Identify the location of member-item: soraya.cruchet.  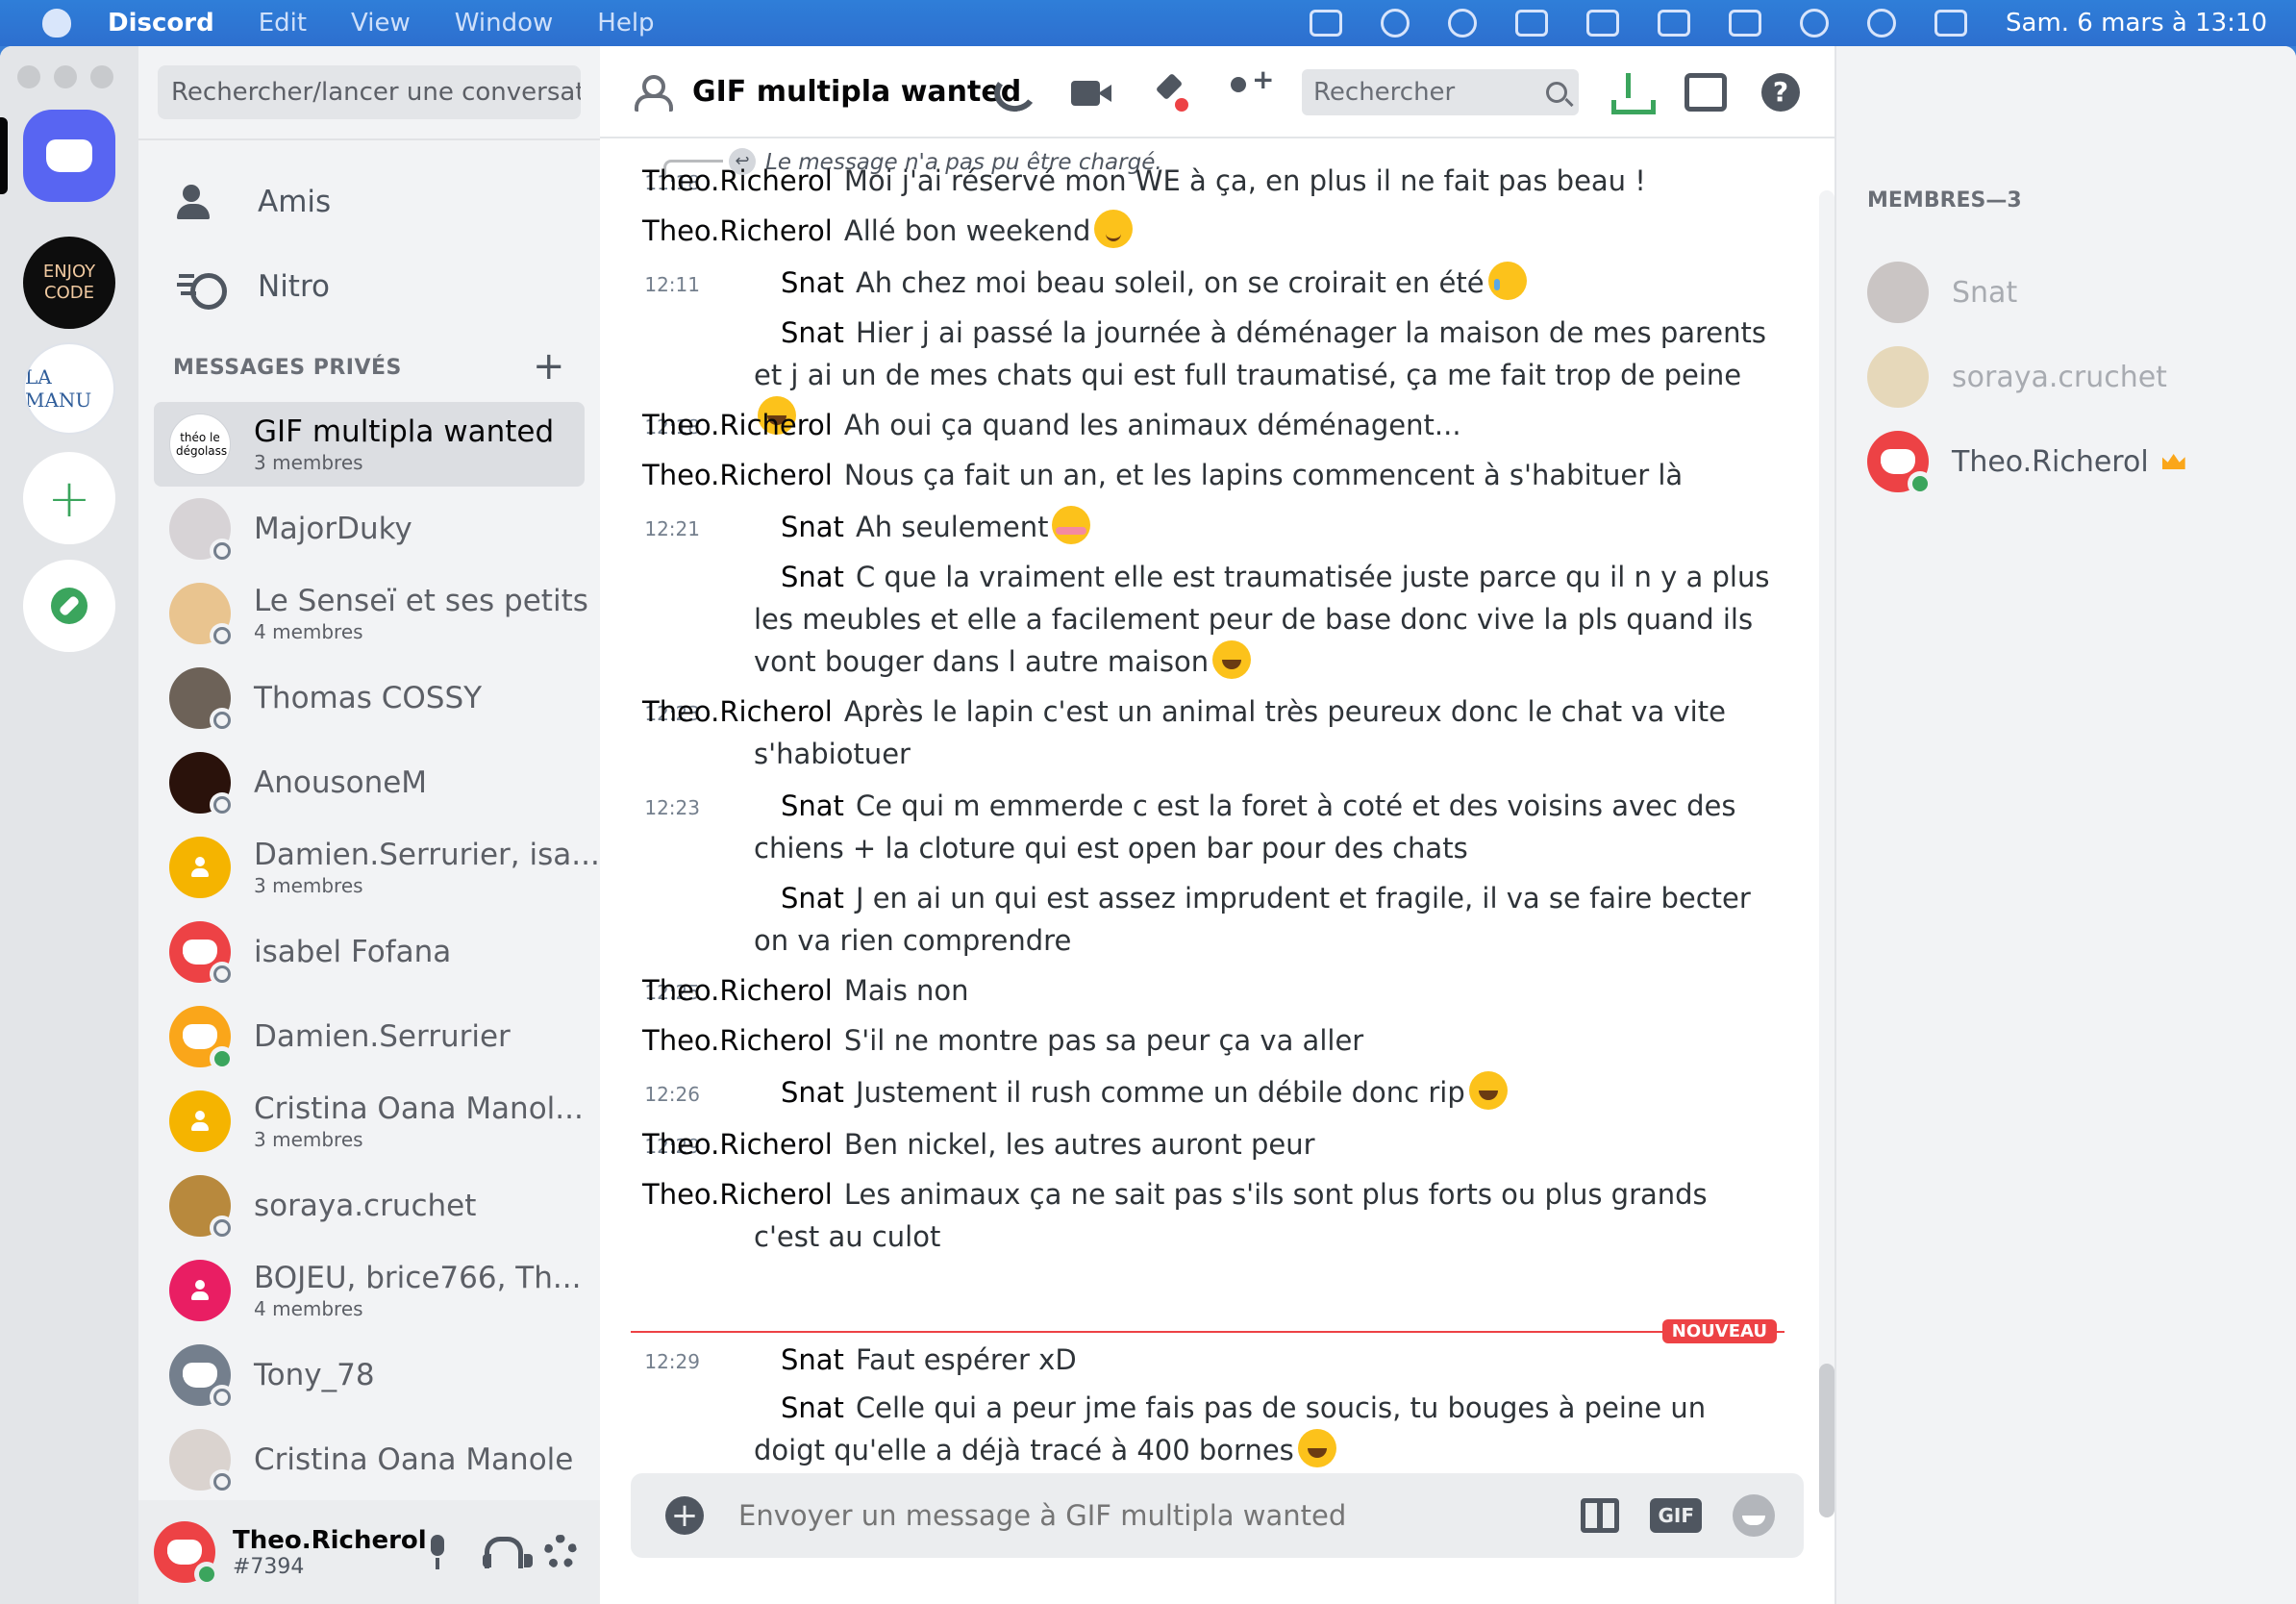
(2017, 377).